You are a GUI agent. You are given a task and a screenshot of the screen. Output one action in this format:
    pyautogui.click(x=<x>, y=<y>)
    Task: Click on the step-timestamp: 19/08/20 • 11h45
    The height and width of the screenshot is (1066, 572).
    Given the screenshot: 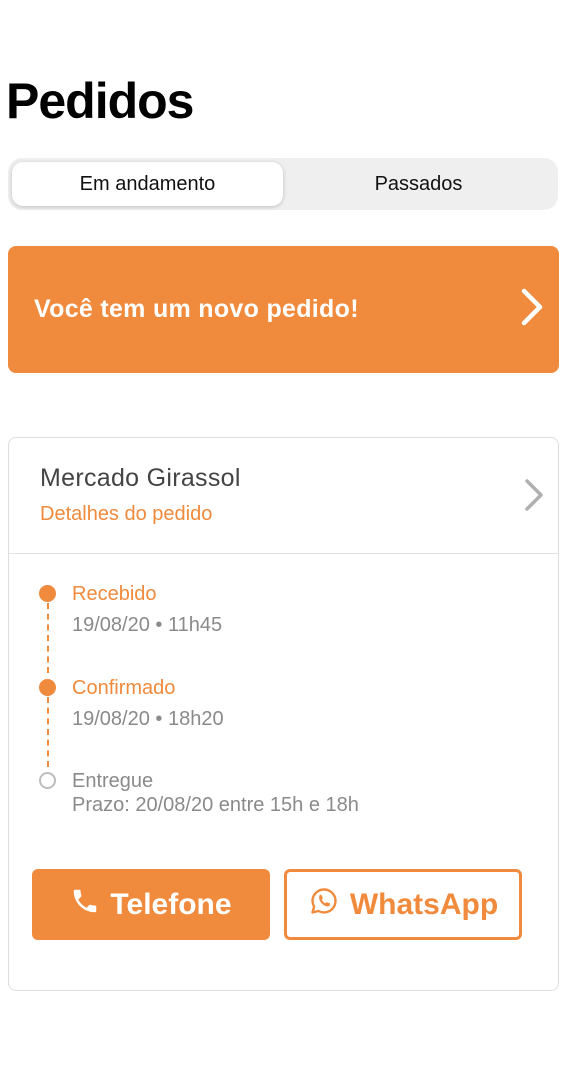 What is the action you would take?
    pyautogui.click(x=147, y=625)
    